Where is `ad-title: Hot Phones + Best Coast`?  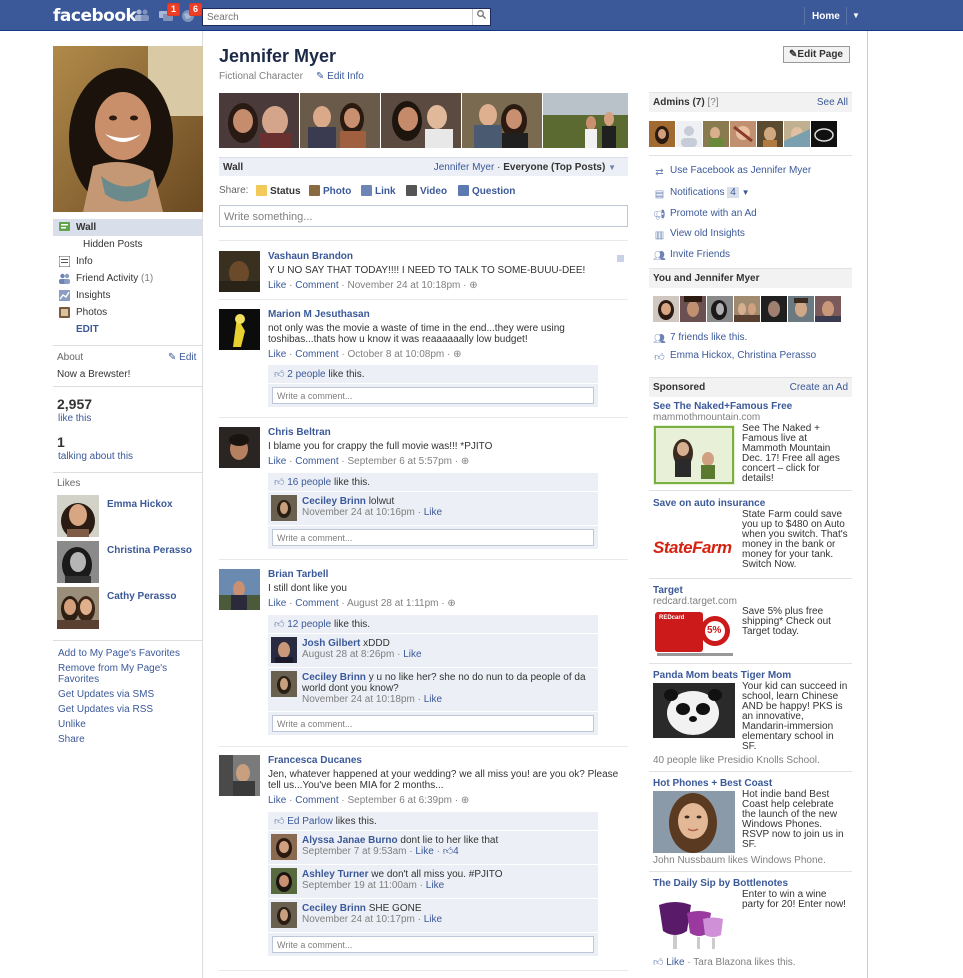
ad-title: Hot Phones + Best Coast is located at coordinates (752, 783).